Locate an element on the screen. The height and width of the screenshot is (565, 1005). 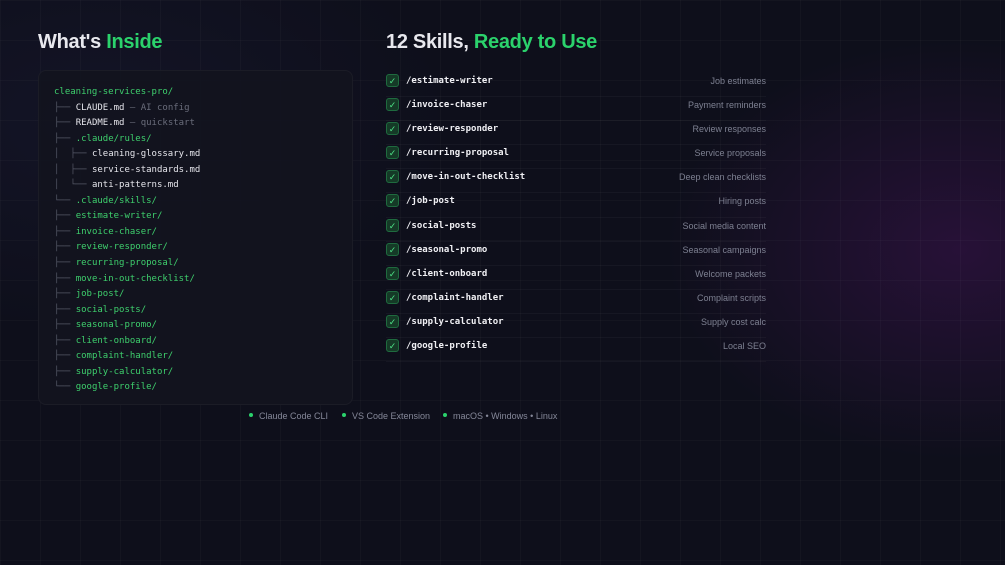
tree-row: │ ├── cleaning-glossary.md is located at coordinates (127, 155).